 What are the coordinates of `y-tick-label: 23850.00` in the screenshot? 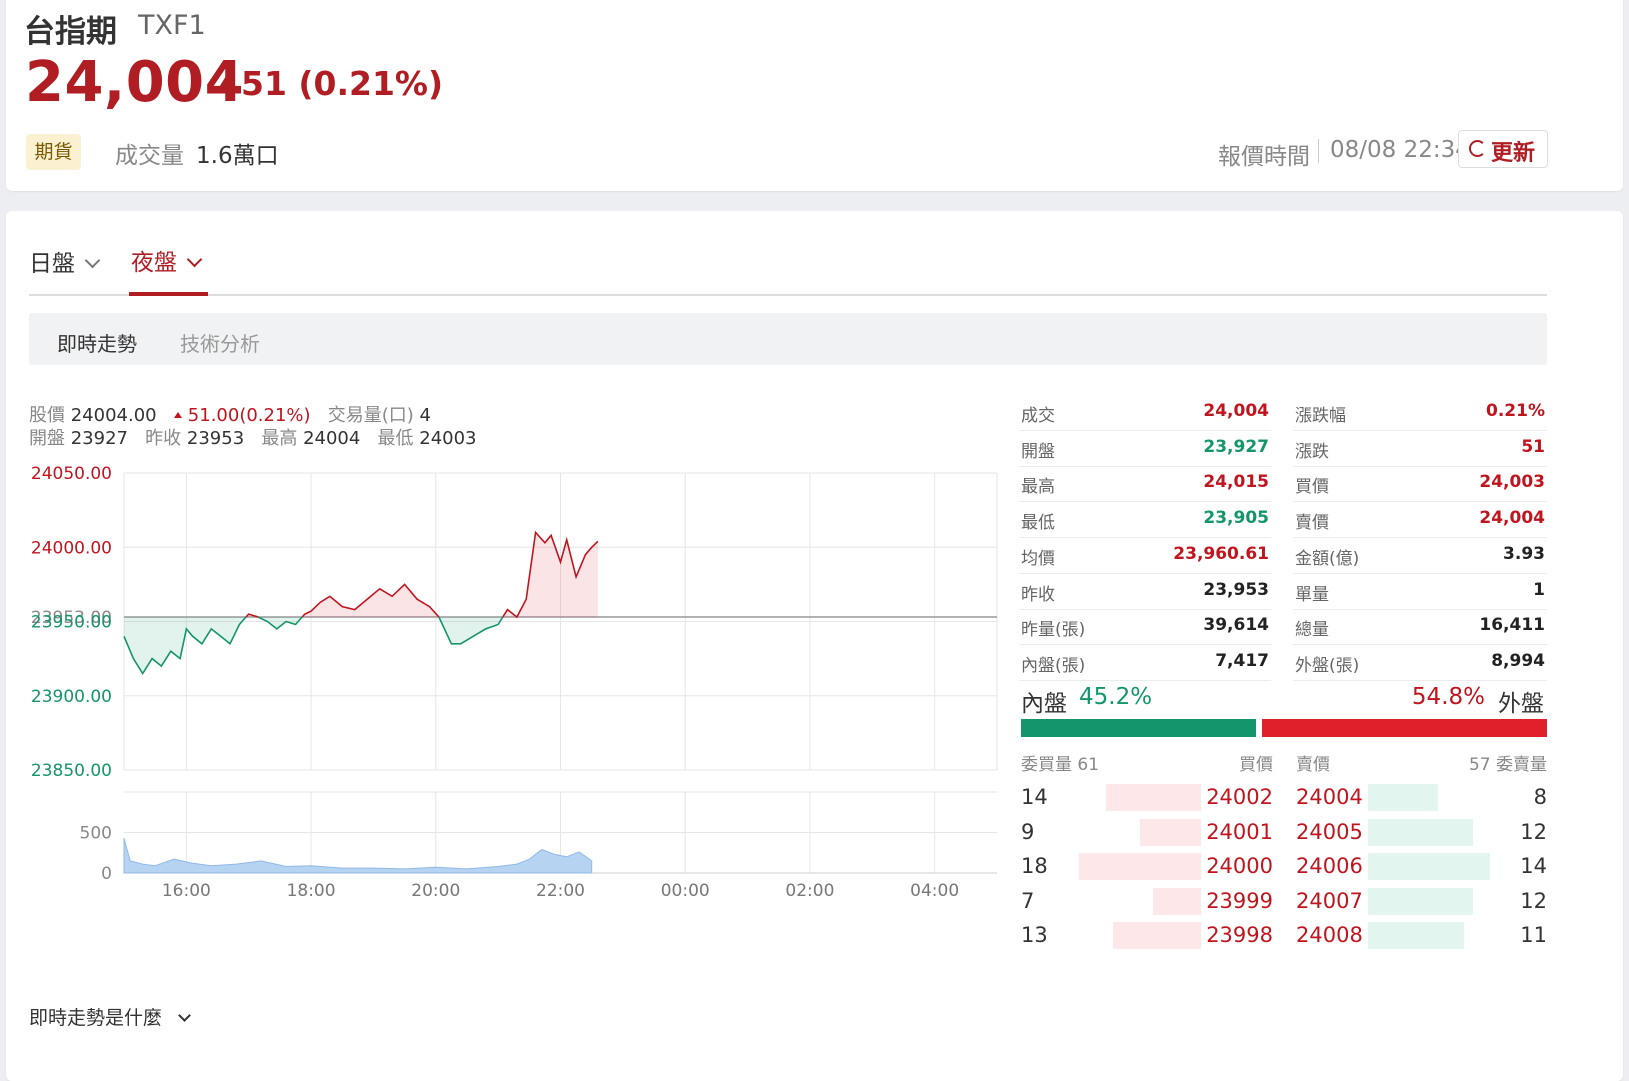 It's located at (71, 771).